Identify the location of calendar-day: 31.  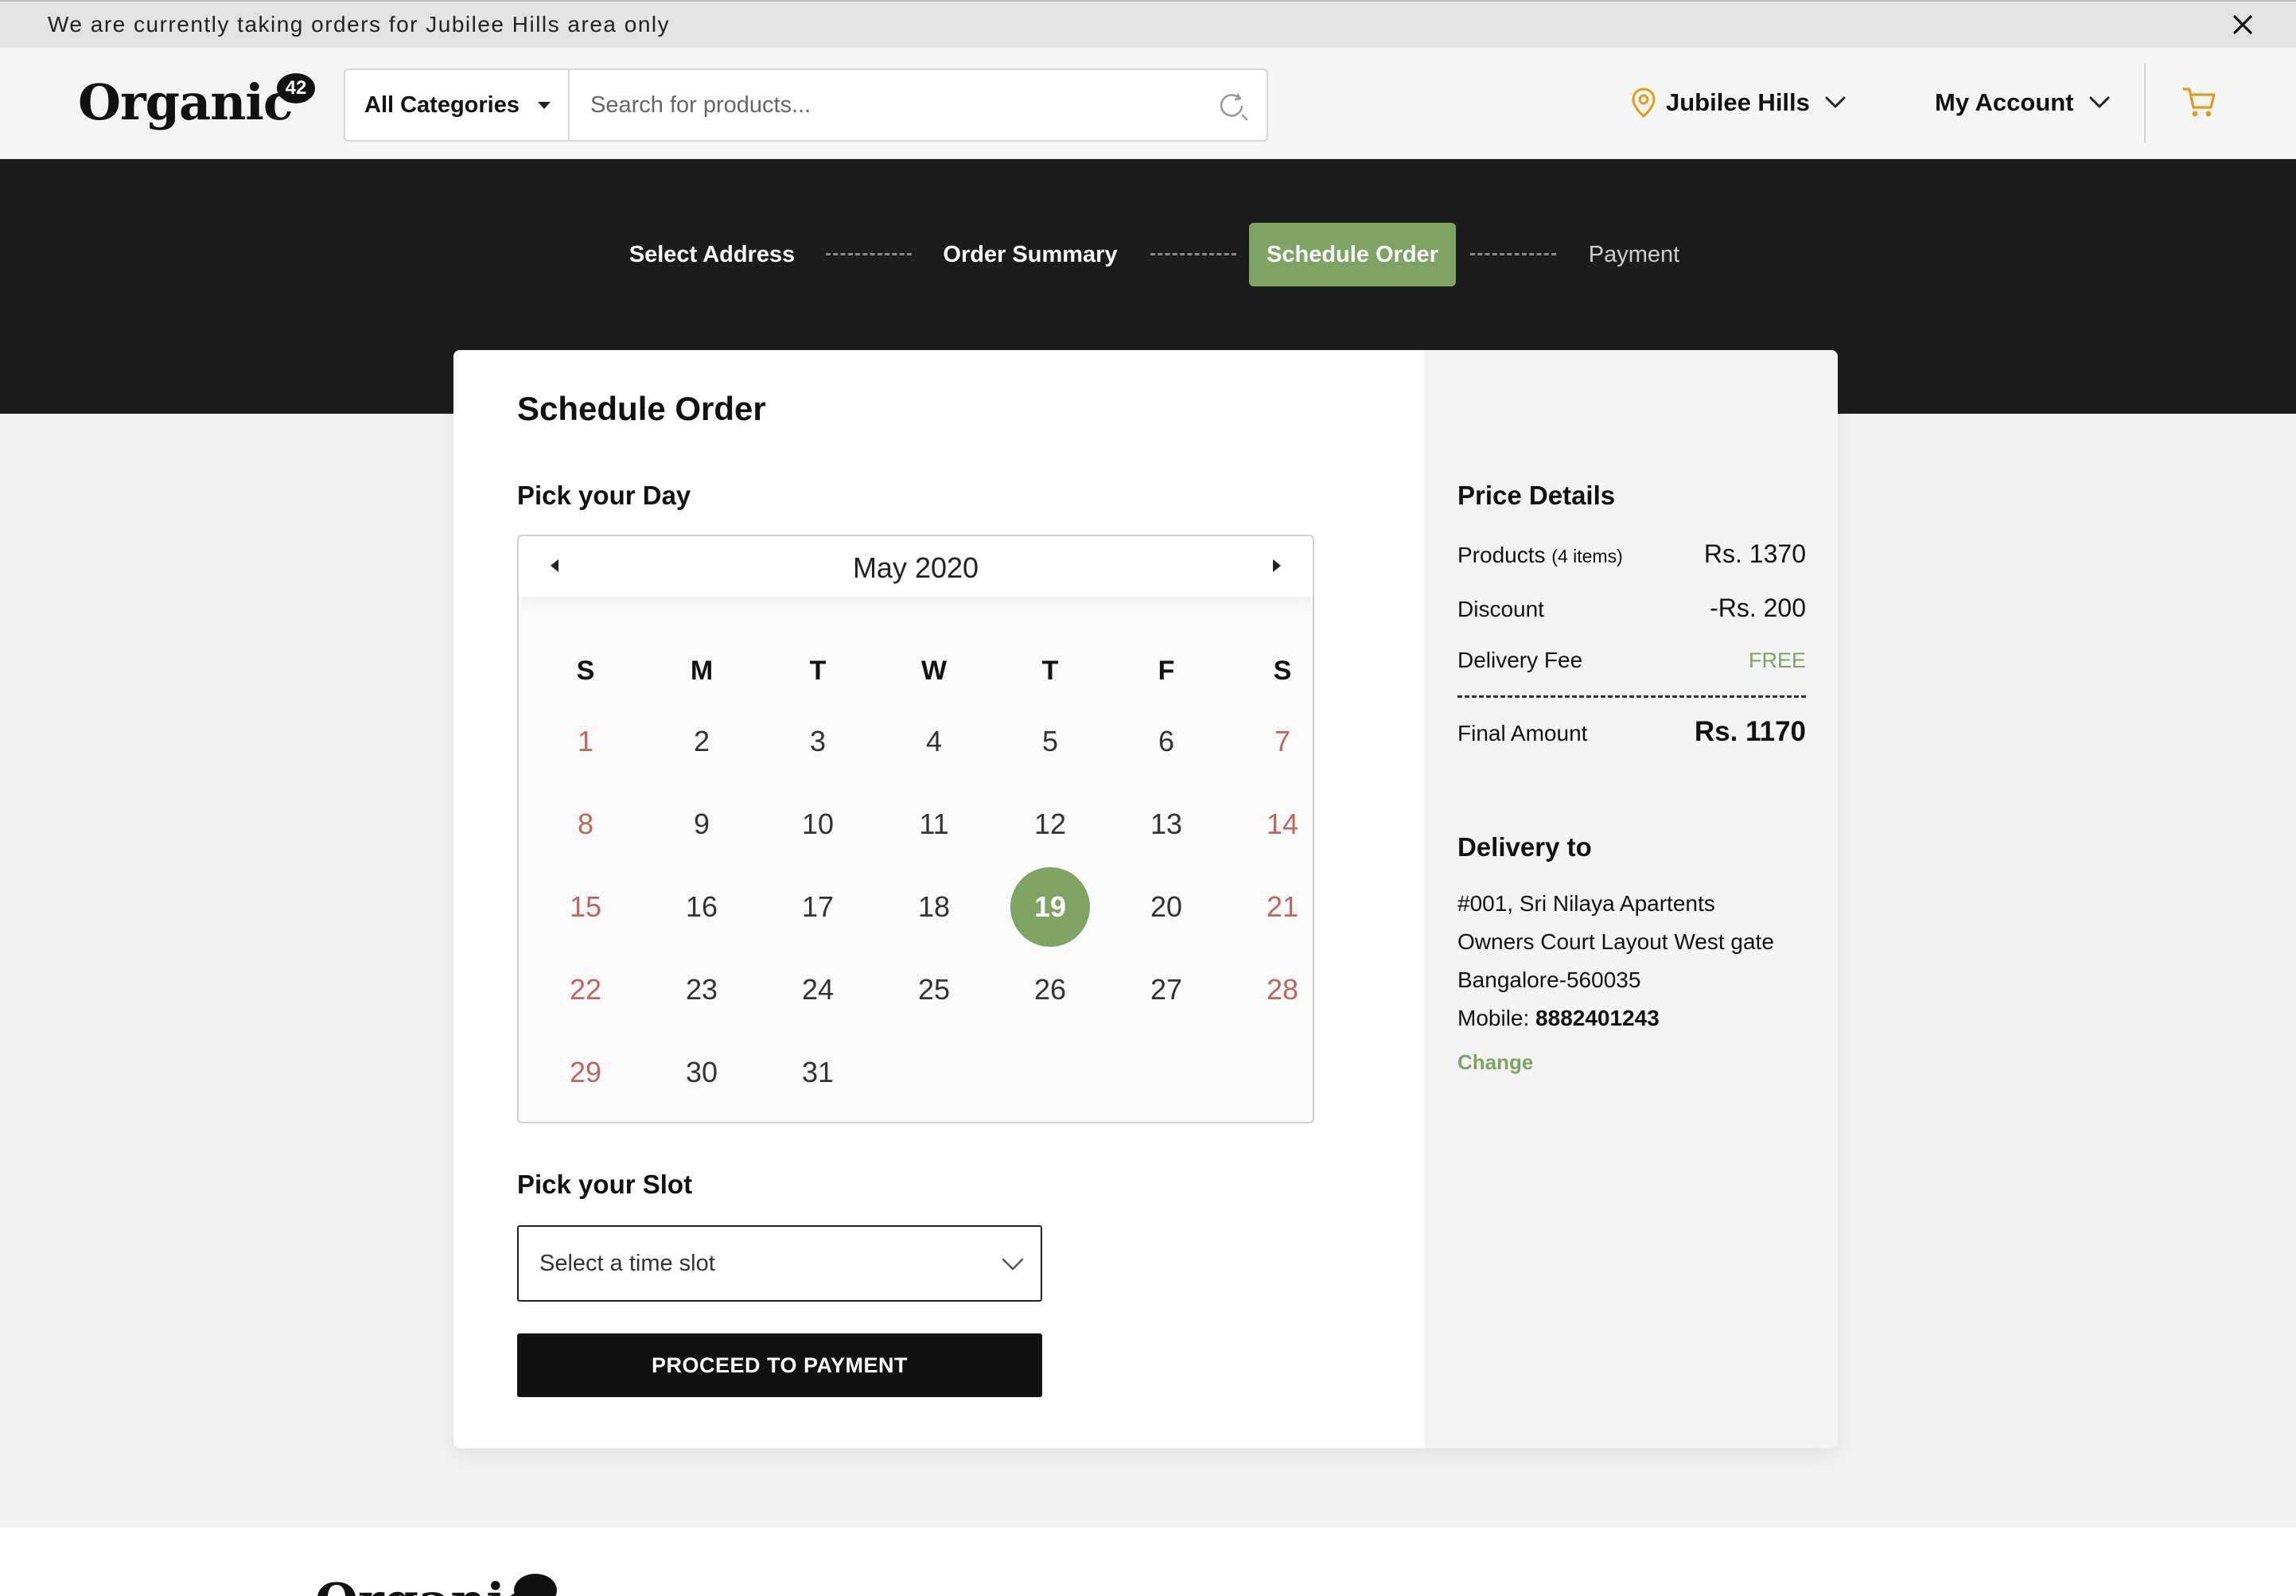
(818, 1072).